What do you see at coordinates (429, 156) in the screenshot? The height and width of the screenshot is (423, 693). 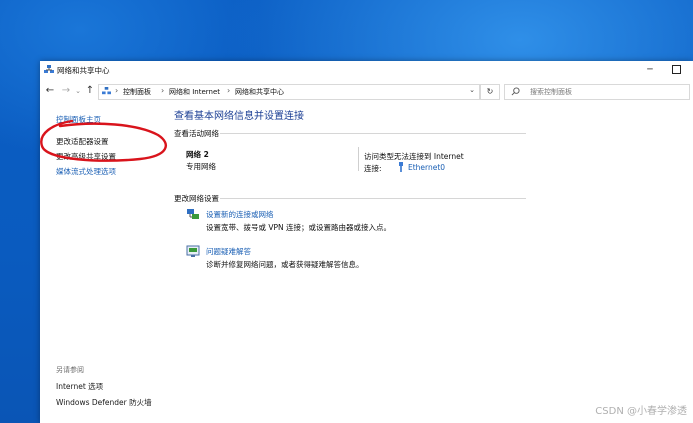 I see `access-type-value: 无法连接到 Internet` at bounding box center [429, 156].